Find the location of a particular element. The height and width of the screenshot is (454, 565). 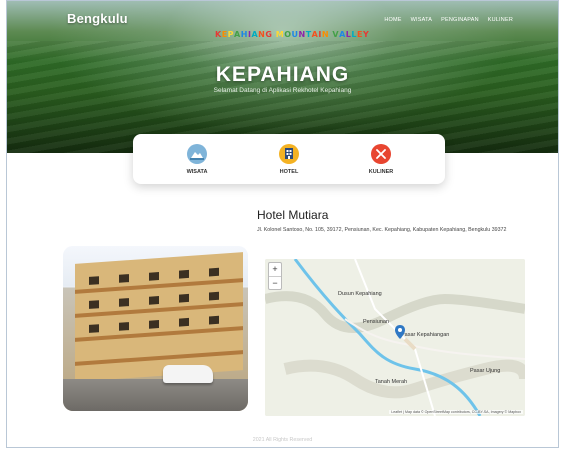

category-wisata: WISATA is located at coordinates (197, 159).